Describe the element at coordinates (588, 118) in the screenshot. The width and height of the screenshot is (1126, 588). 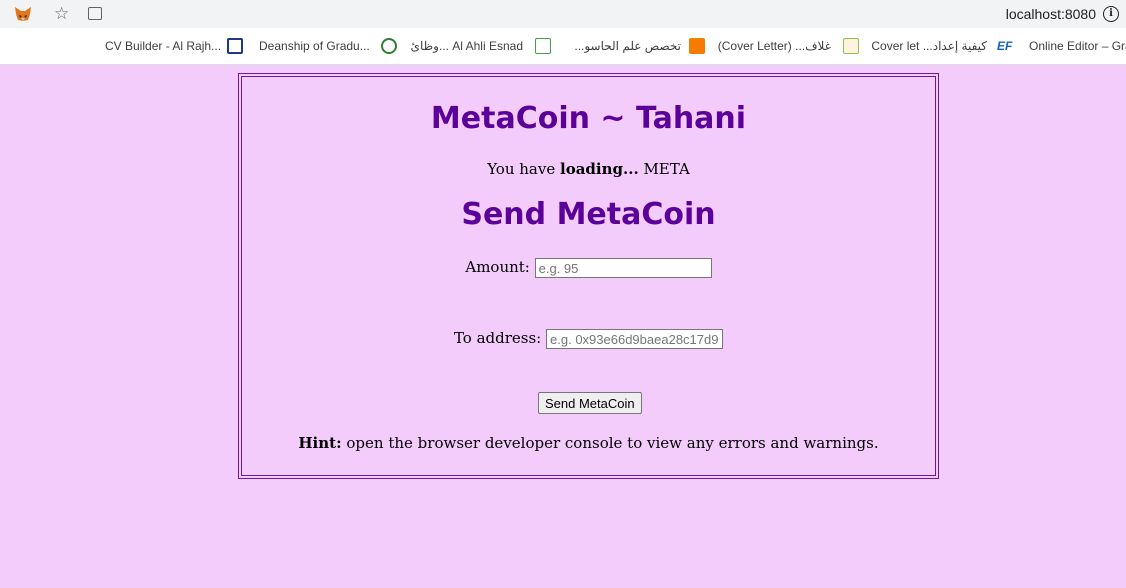
I see `page-title: MetaCoin ~ Tahani` at that location.